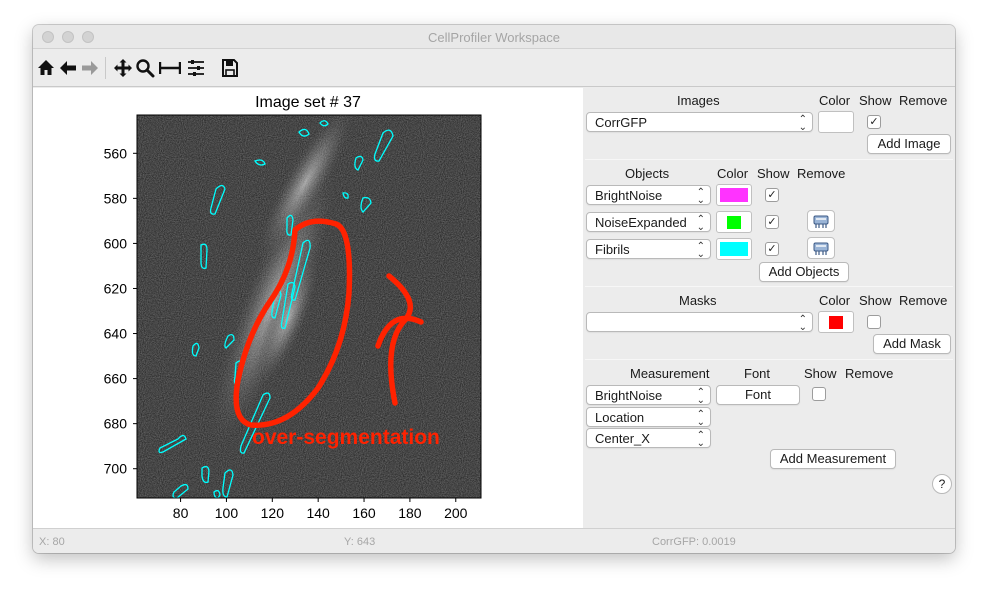  I want to click on object-select-value: NoiseExpanded, so click(641, 222).